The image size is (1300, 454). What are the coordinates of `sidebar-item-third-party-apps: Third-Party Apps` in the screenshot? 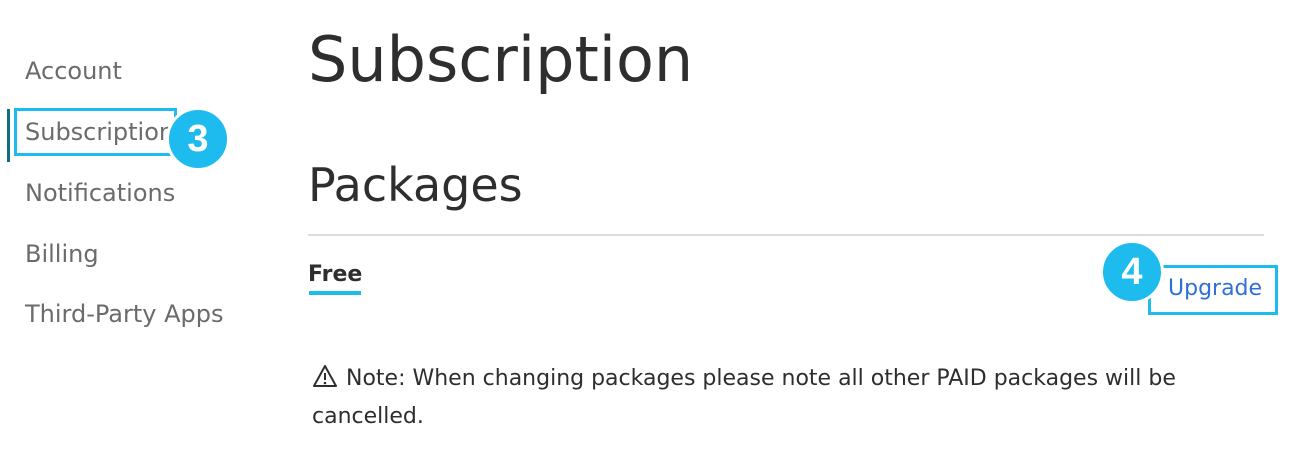 It's located at (124, 314).